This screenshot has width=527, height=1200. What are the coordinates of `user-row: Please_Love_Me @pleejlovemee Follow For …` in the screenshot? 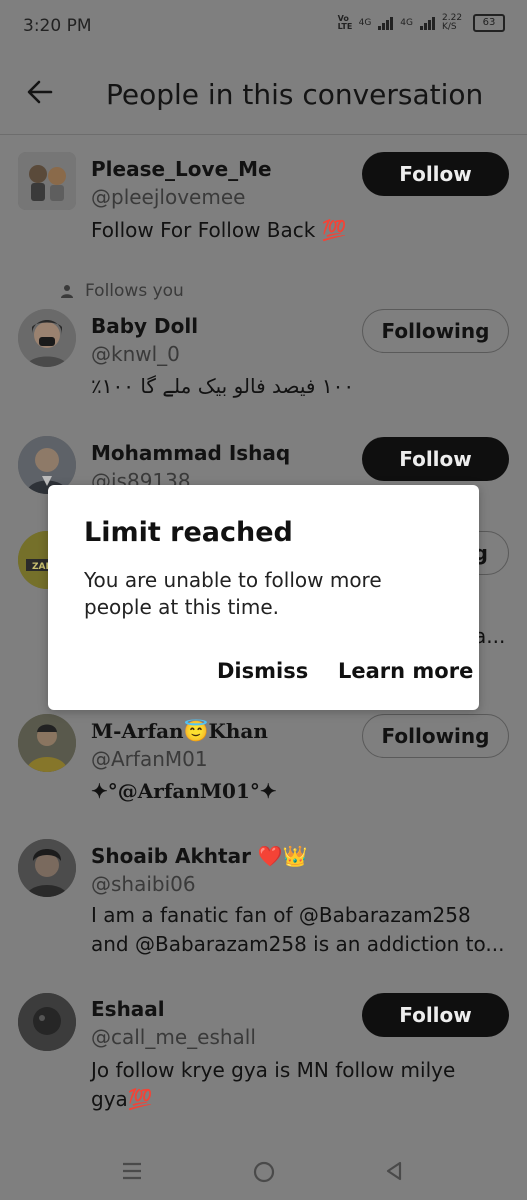 It's located at (263, 200).